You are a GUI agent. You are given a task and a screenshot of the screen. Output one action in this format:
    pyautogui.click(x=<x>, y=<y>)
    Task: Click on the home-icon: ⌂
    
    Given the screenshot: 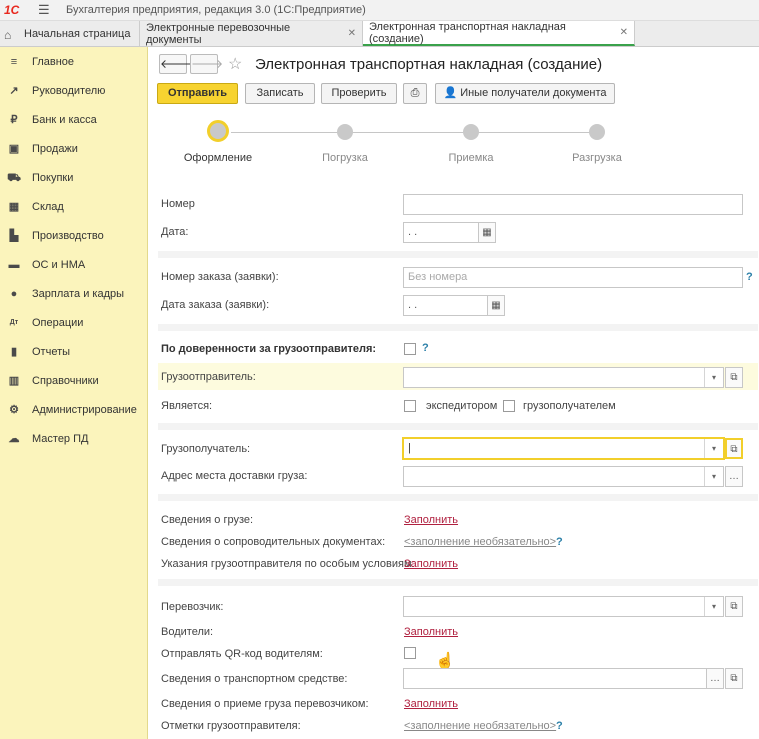 What is the action you would take?
    pyautogui.click(x=8, y=34)
    